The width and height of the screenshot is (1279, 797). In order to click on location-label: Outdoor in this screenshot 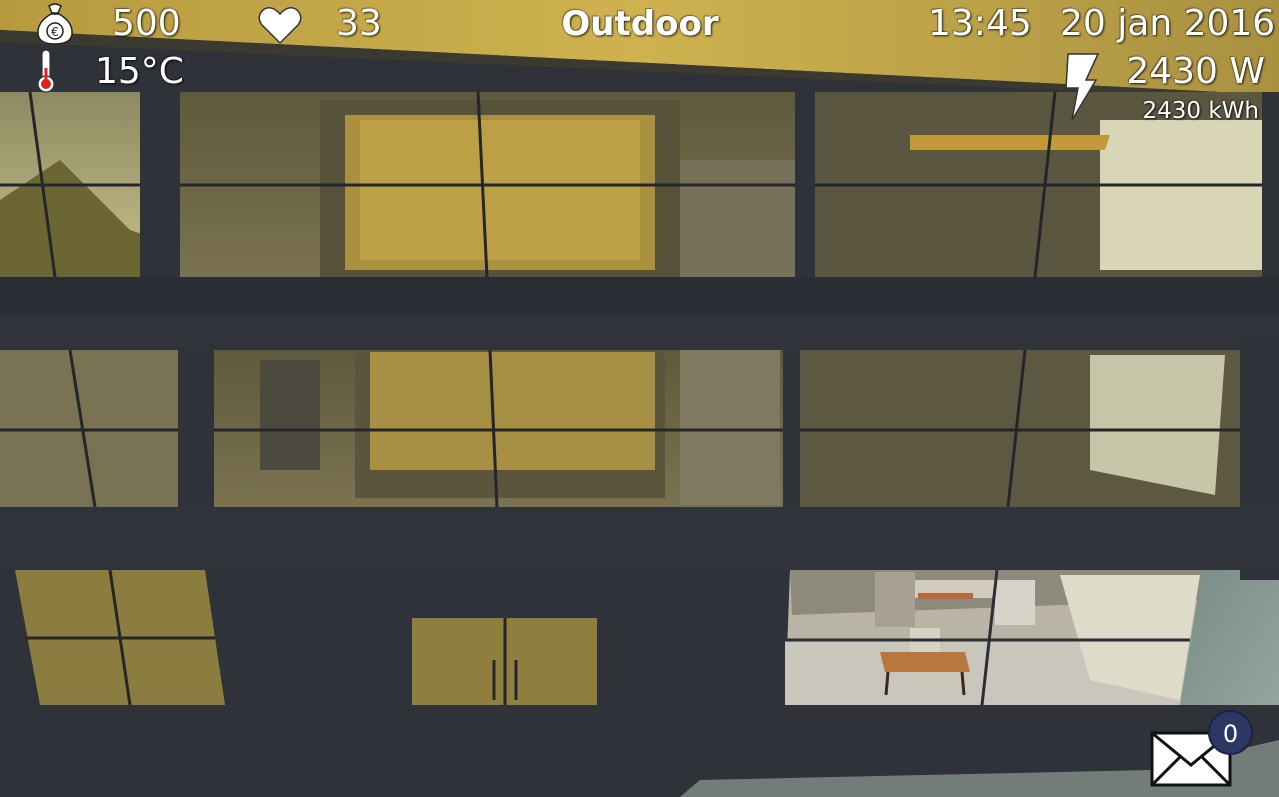, I will do `click(640, 24)`.